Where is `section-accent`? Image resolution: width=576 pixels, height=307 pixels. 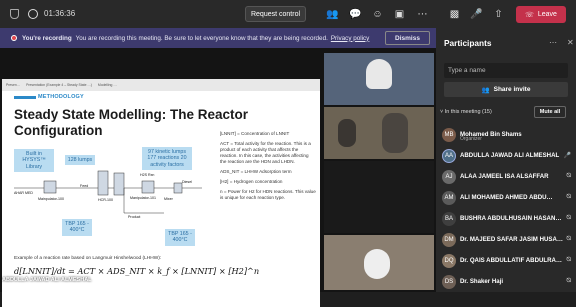
section-accent is located at coordinates (25, 97).